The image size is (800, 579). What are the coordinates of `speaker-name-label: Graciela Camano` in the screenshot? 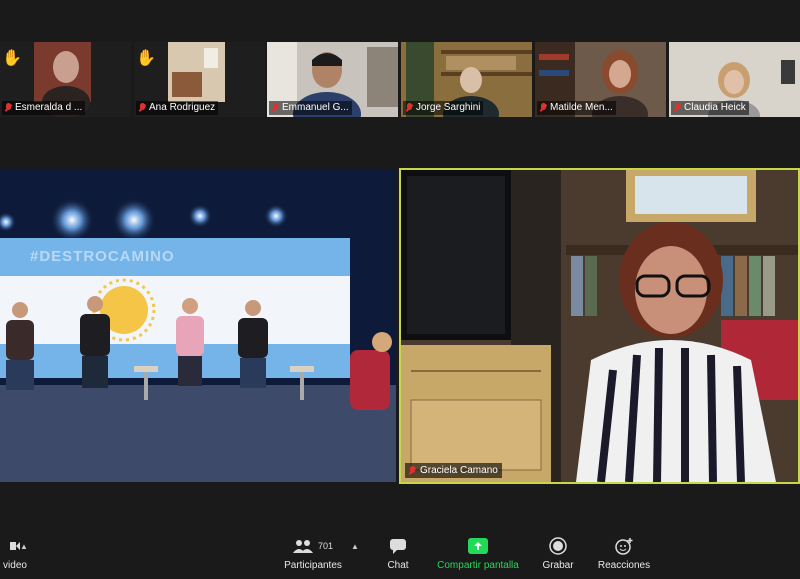 It's located at (453, 470).